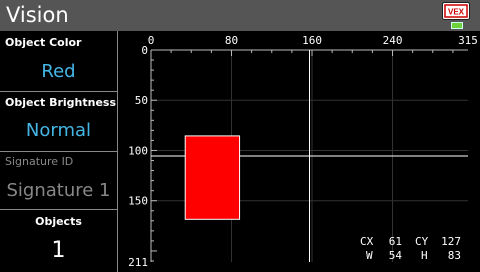 This screenshot has height=272, width=480. What do you see at coordinates (138, 262) in the screenshot?
I see `y-tick-label: 211` at bounding box center [138, 262].